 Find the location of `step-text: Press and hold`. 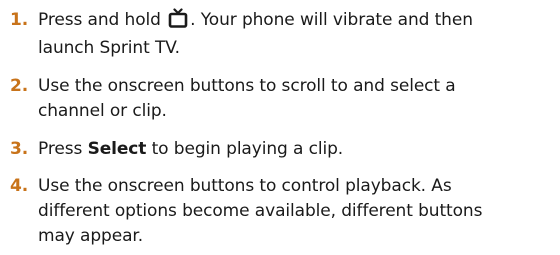

step-text: Press and hold is located at coordinates (99, 20).